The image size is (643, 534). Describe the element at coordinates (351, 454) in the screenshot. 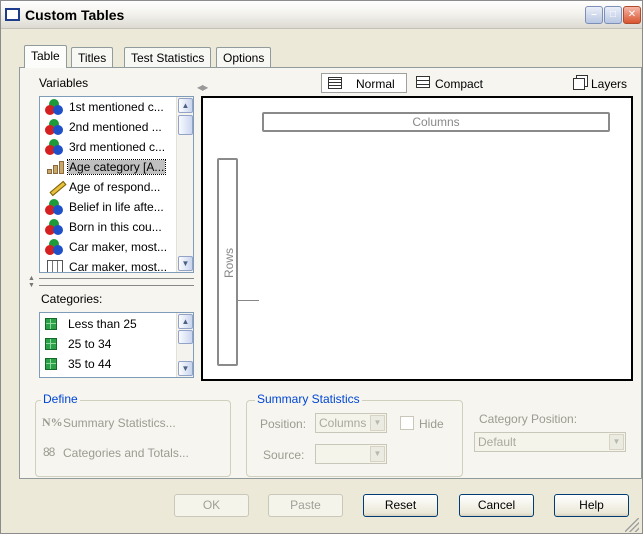

I see `source-select: ▼` at that location.